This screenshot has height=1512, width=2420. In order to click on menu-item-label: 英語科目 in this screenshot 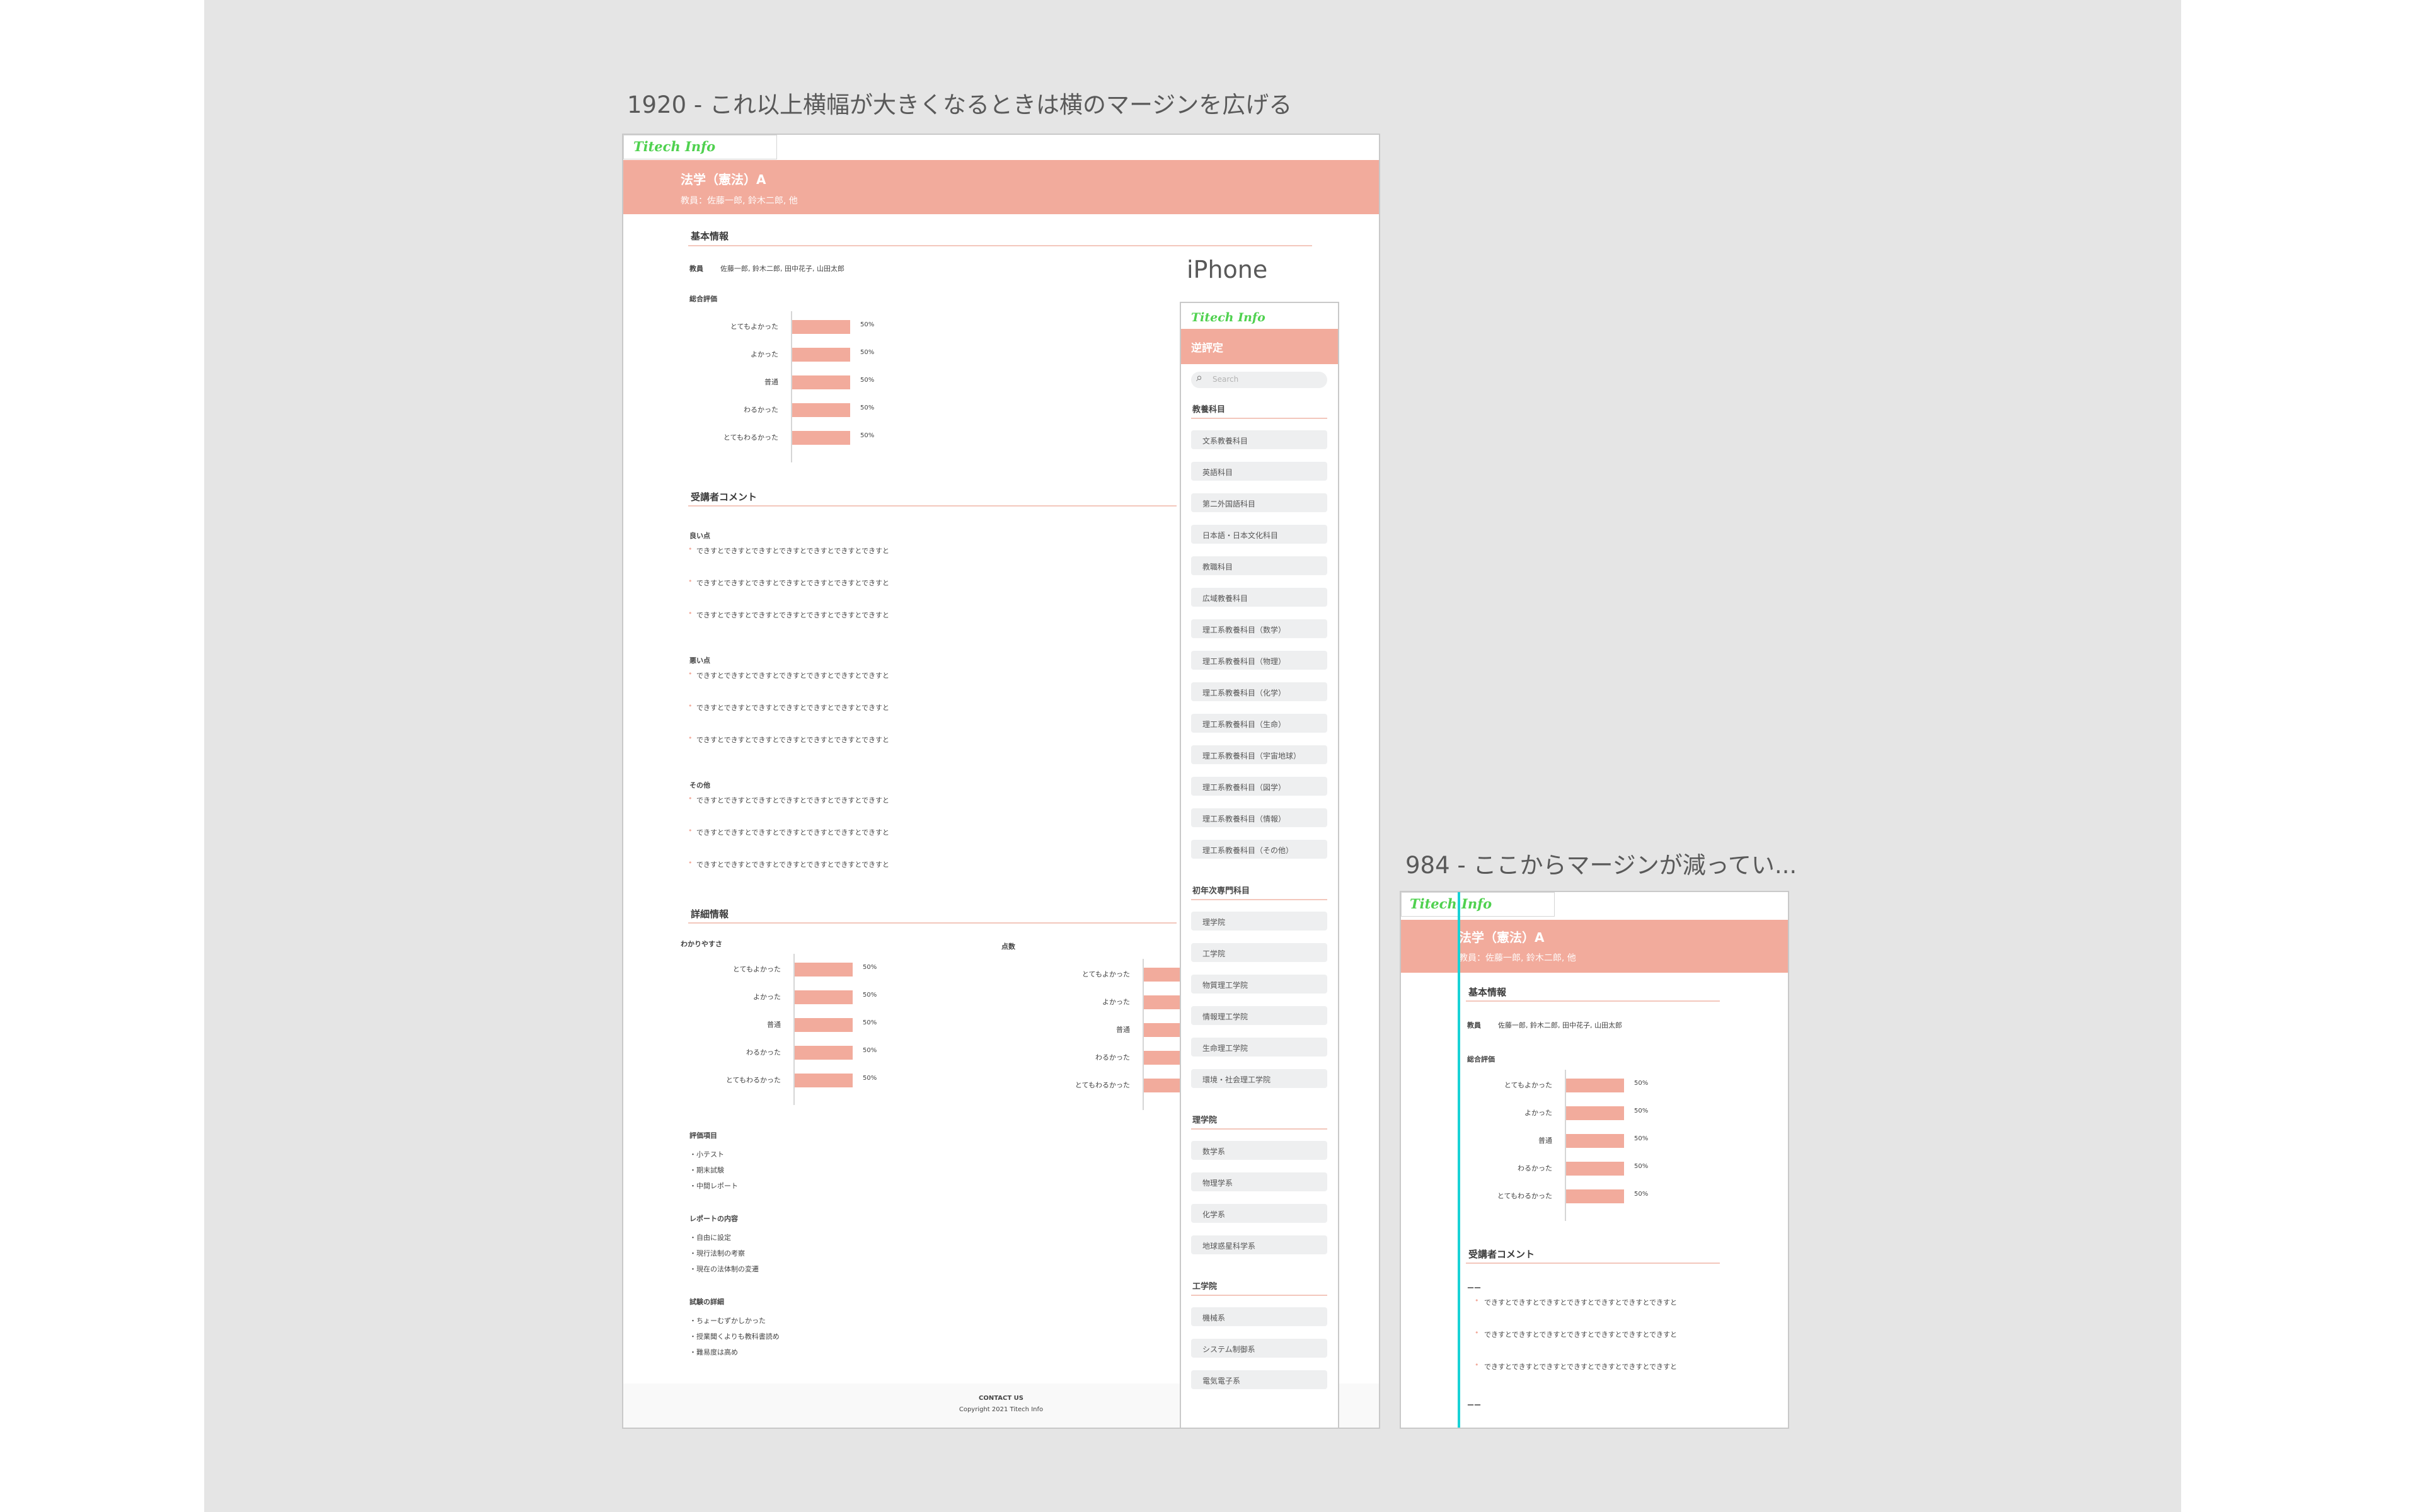, I will do `click(1218, 472)`.